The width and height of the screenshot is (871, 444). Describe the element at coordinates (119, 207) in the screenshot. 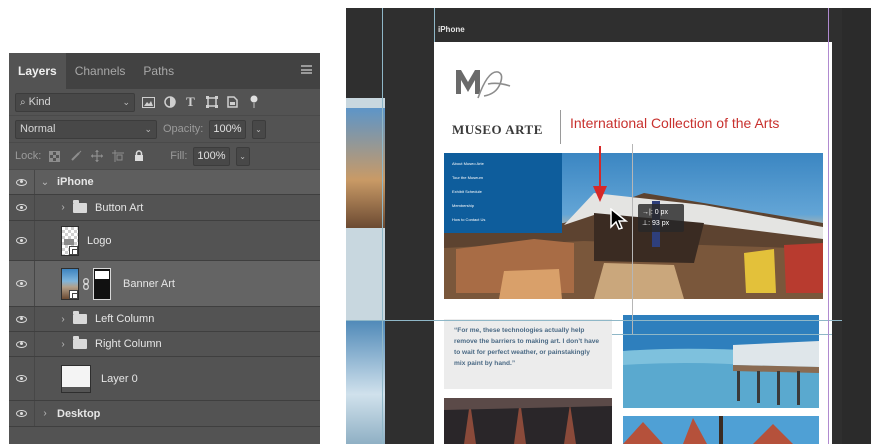

I see `layer-name: Button Art` at that location.